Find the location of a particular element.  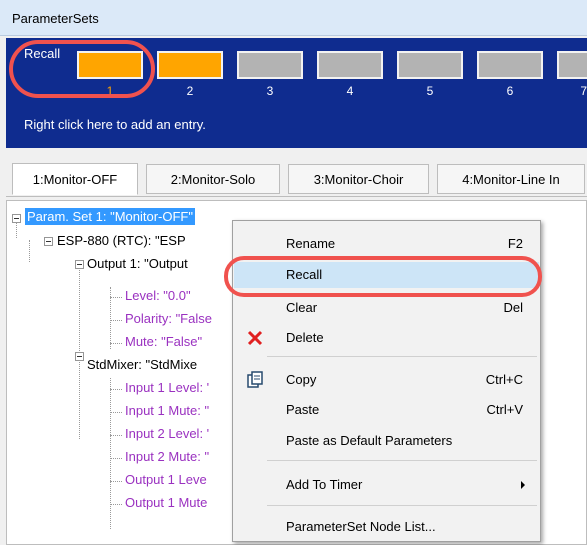

tree-leaf-level: Level: "0.0" is located at coordinates (158, 295).